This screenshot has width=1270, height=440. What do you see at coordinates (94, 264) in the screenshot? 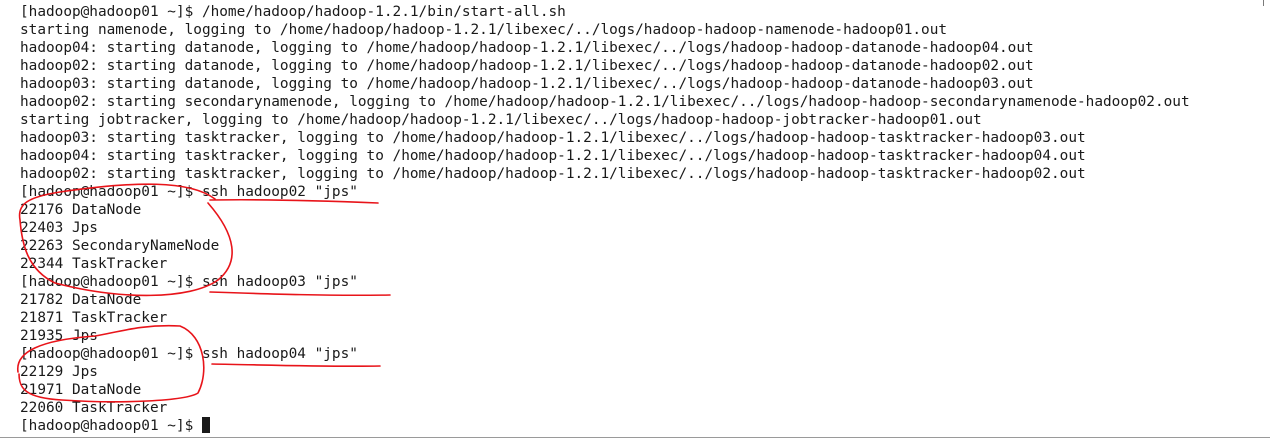
I see `terminal-line-jps-output: 22344 TaskTracker` at bounding box center [94, 264].